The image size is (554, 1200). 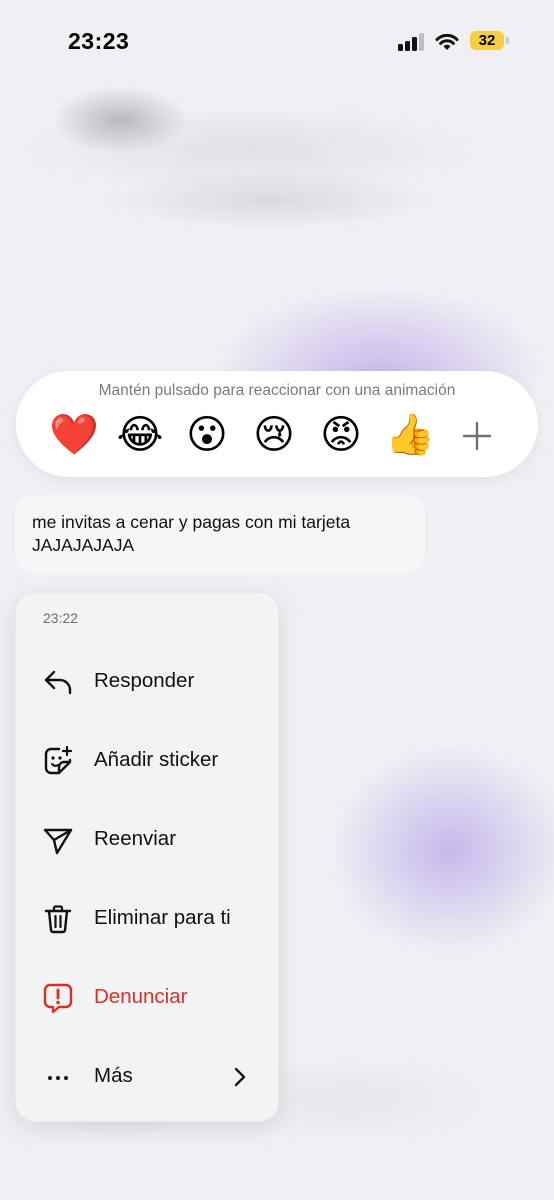 I want to click on message-timestamp: 23:22, so click(x=61, y=618).